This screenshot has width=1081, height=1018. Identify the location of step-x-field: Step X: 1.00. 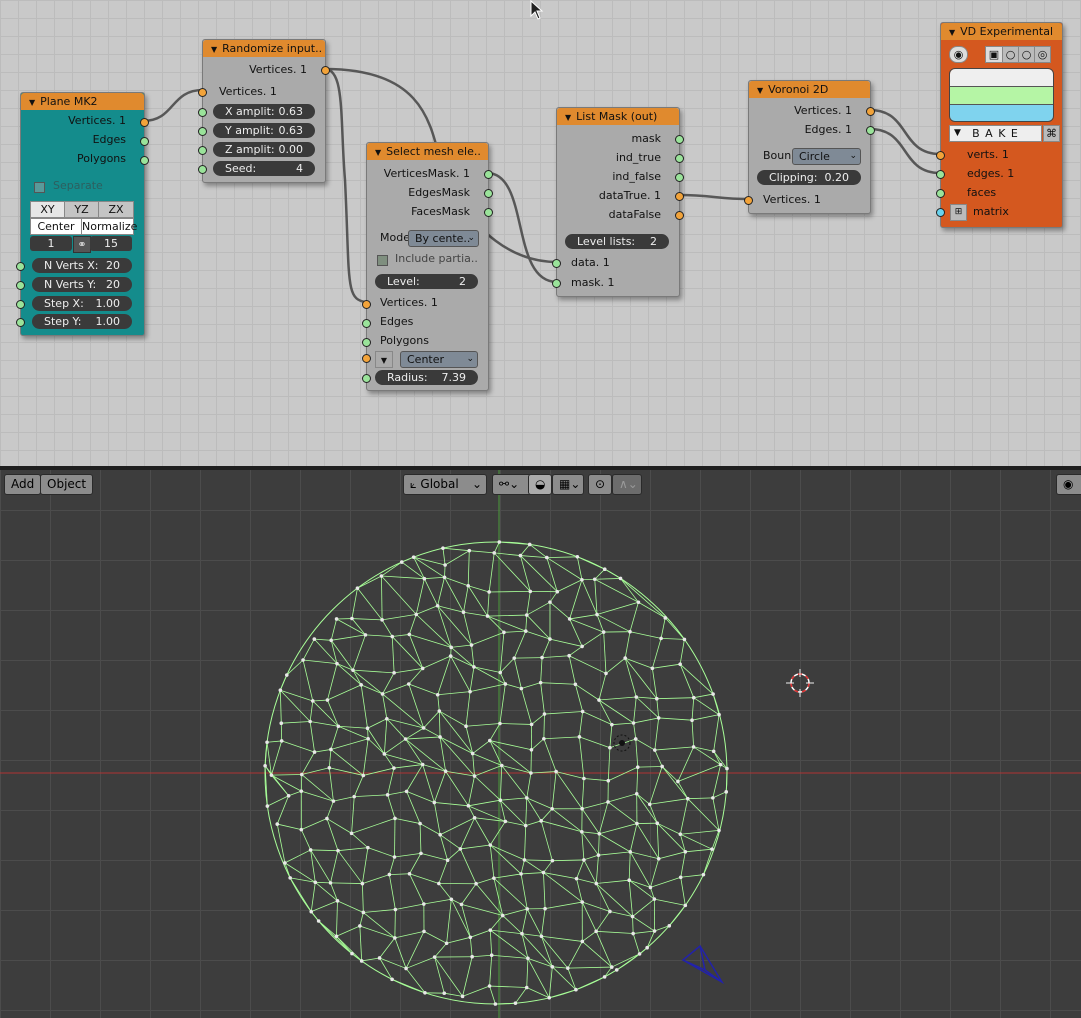
(82, 303).